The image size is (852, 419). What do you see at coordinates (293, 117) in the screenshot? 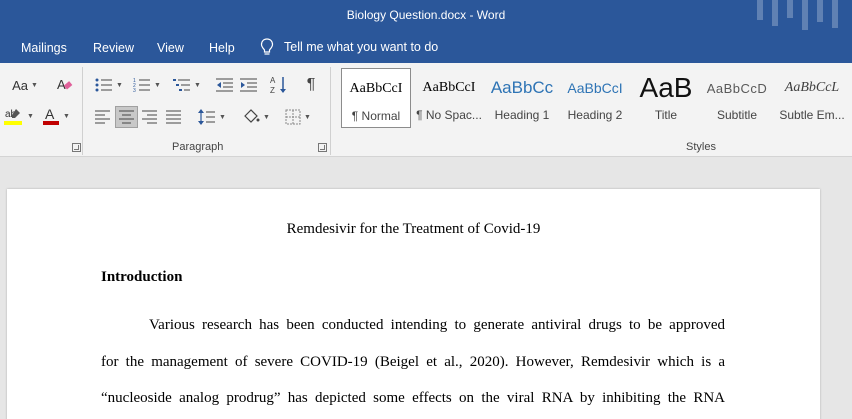
I see `borders-icon` at bounding box center [293, 117].